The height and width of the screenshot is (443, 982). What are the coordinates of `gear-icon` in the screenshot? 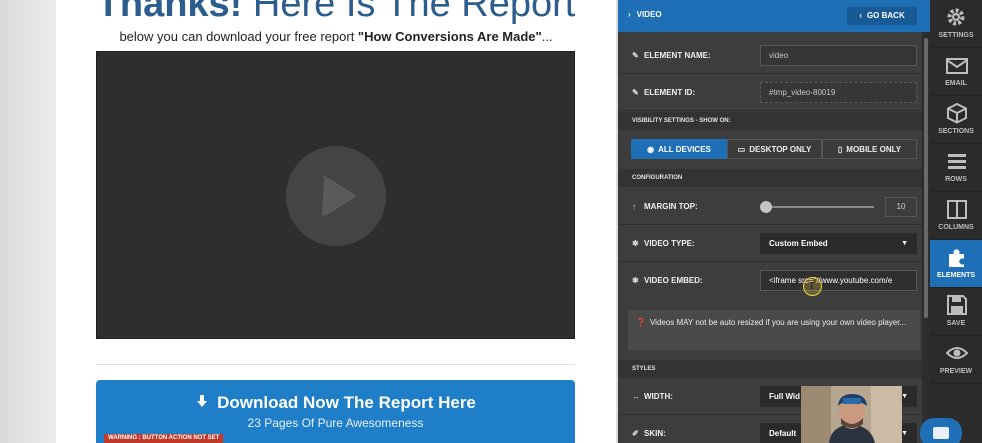 It's located at (956, 17).